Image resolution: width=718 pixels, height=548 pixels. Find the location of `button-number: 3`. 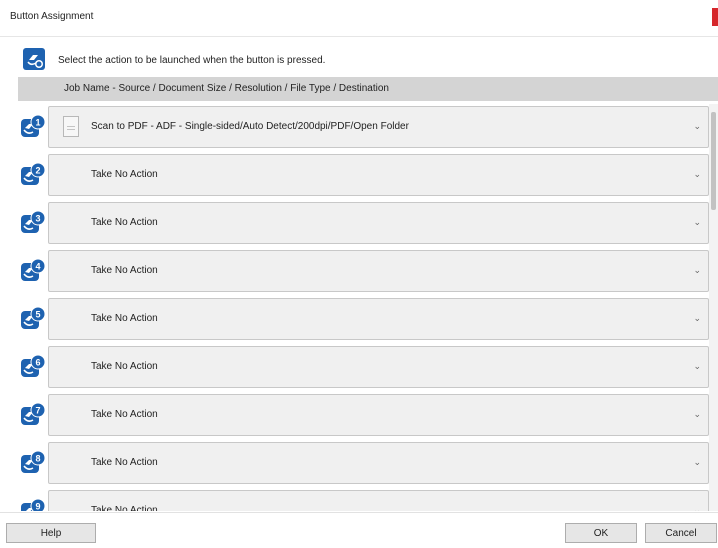

button-number: 3 is located at coordinates (37, 219).